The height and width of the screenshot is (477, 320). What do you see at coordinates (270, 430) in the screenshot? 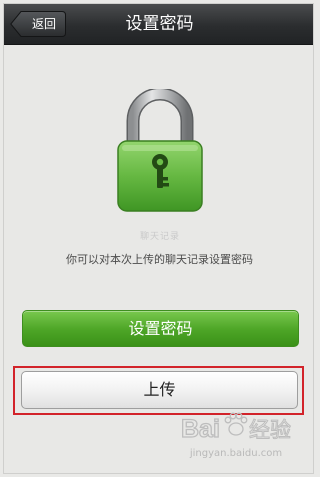
I see `svg-text: 经验` at bounding box center [270, 430].